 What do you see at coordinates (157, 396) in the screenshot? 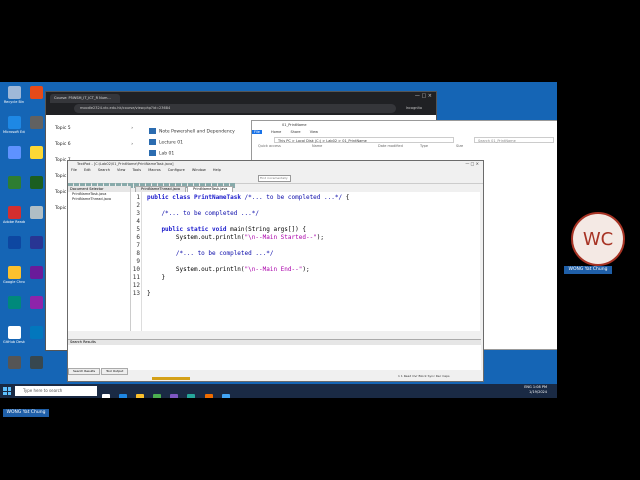
I see `chrome-icon` at bounding box center [157, 396].